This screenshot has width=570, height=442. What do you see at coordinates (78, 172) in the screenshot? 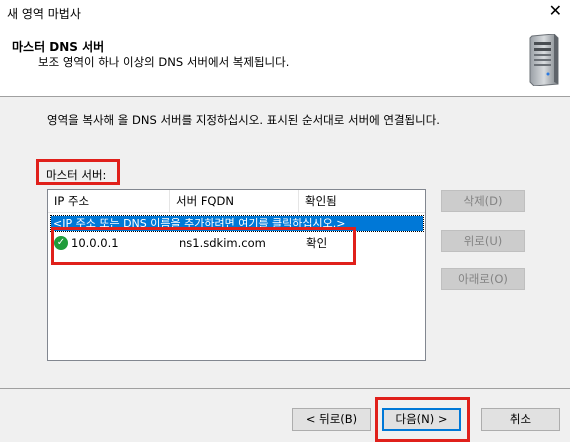
I see `highlight-box-master-label` at bounding box center [78, 172].